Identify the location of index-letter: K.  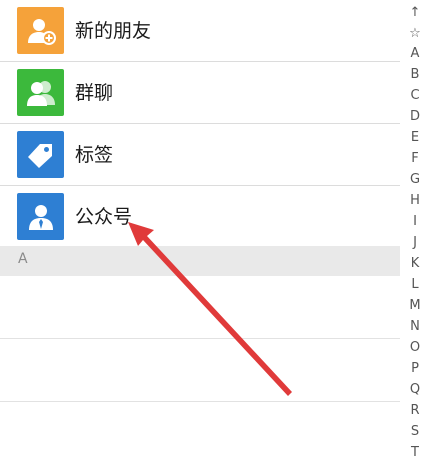
(415, 264).